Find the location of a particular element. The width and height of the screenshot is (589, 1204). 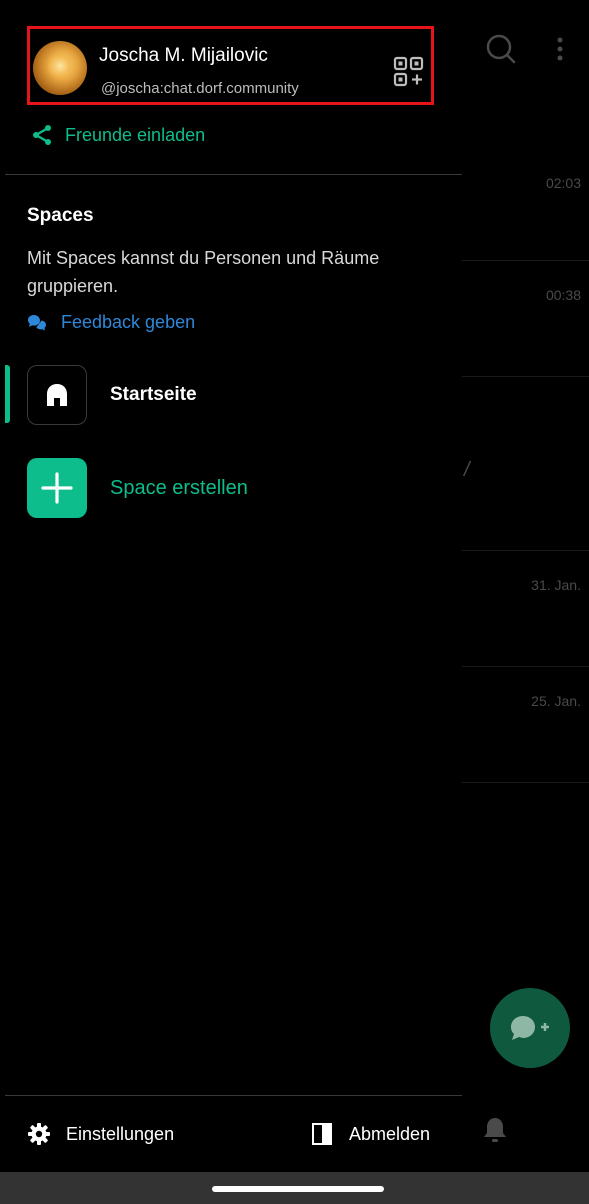

room-row: 00:38 is located at coordinates (525, 319).